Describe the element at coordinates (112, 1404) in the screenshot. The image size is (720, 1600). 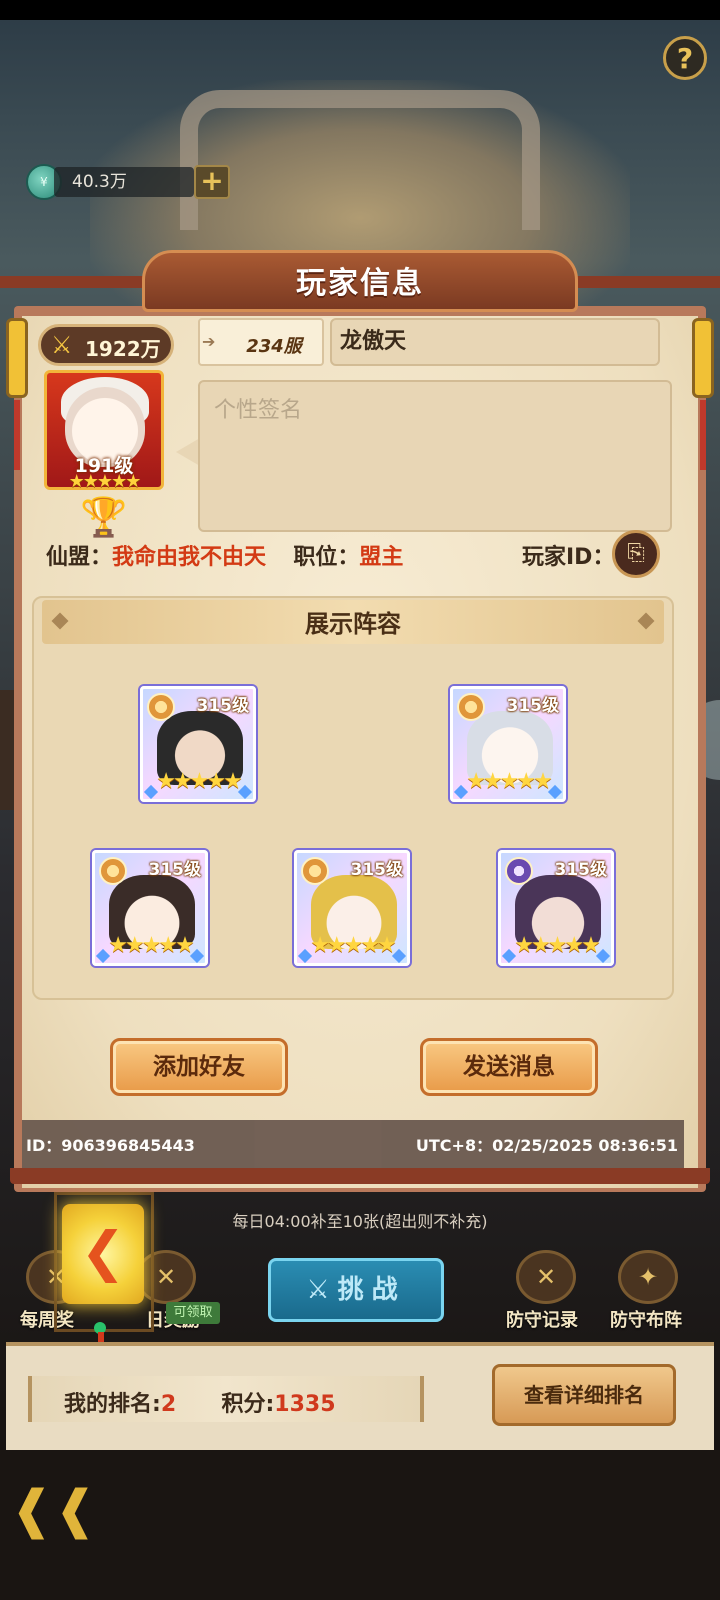
I see `my-rank-label: 我的排名:` at that location.